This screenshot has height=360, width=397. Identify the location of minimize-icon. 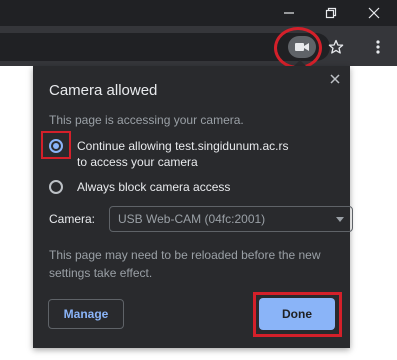
(289, 13).